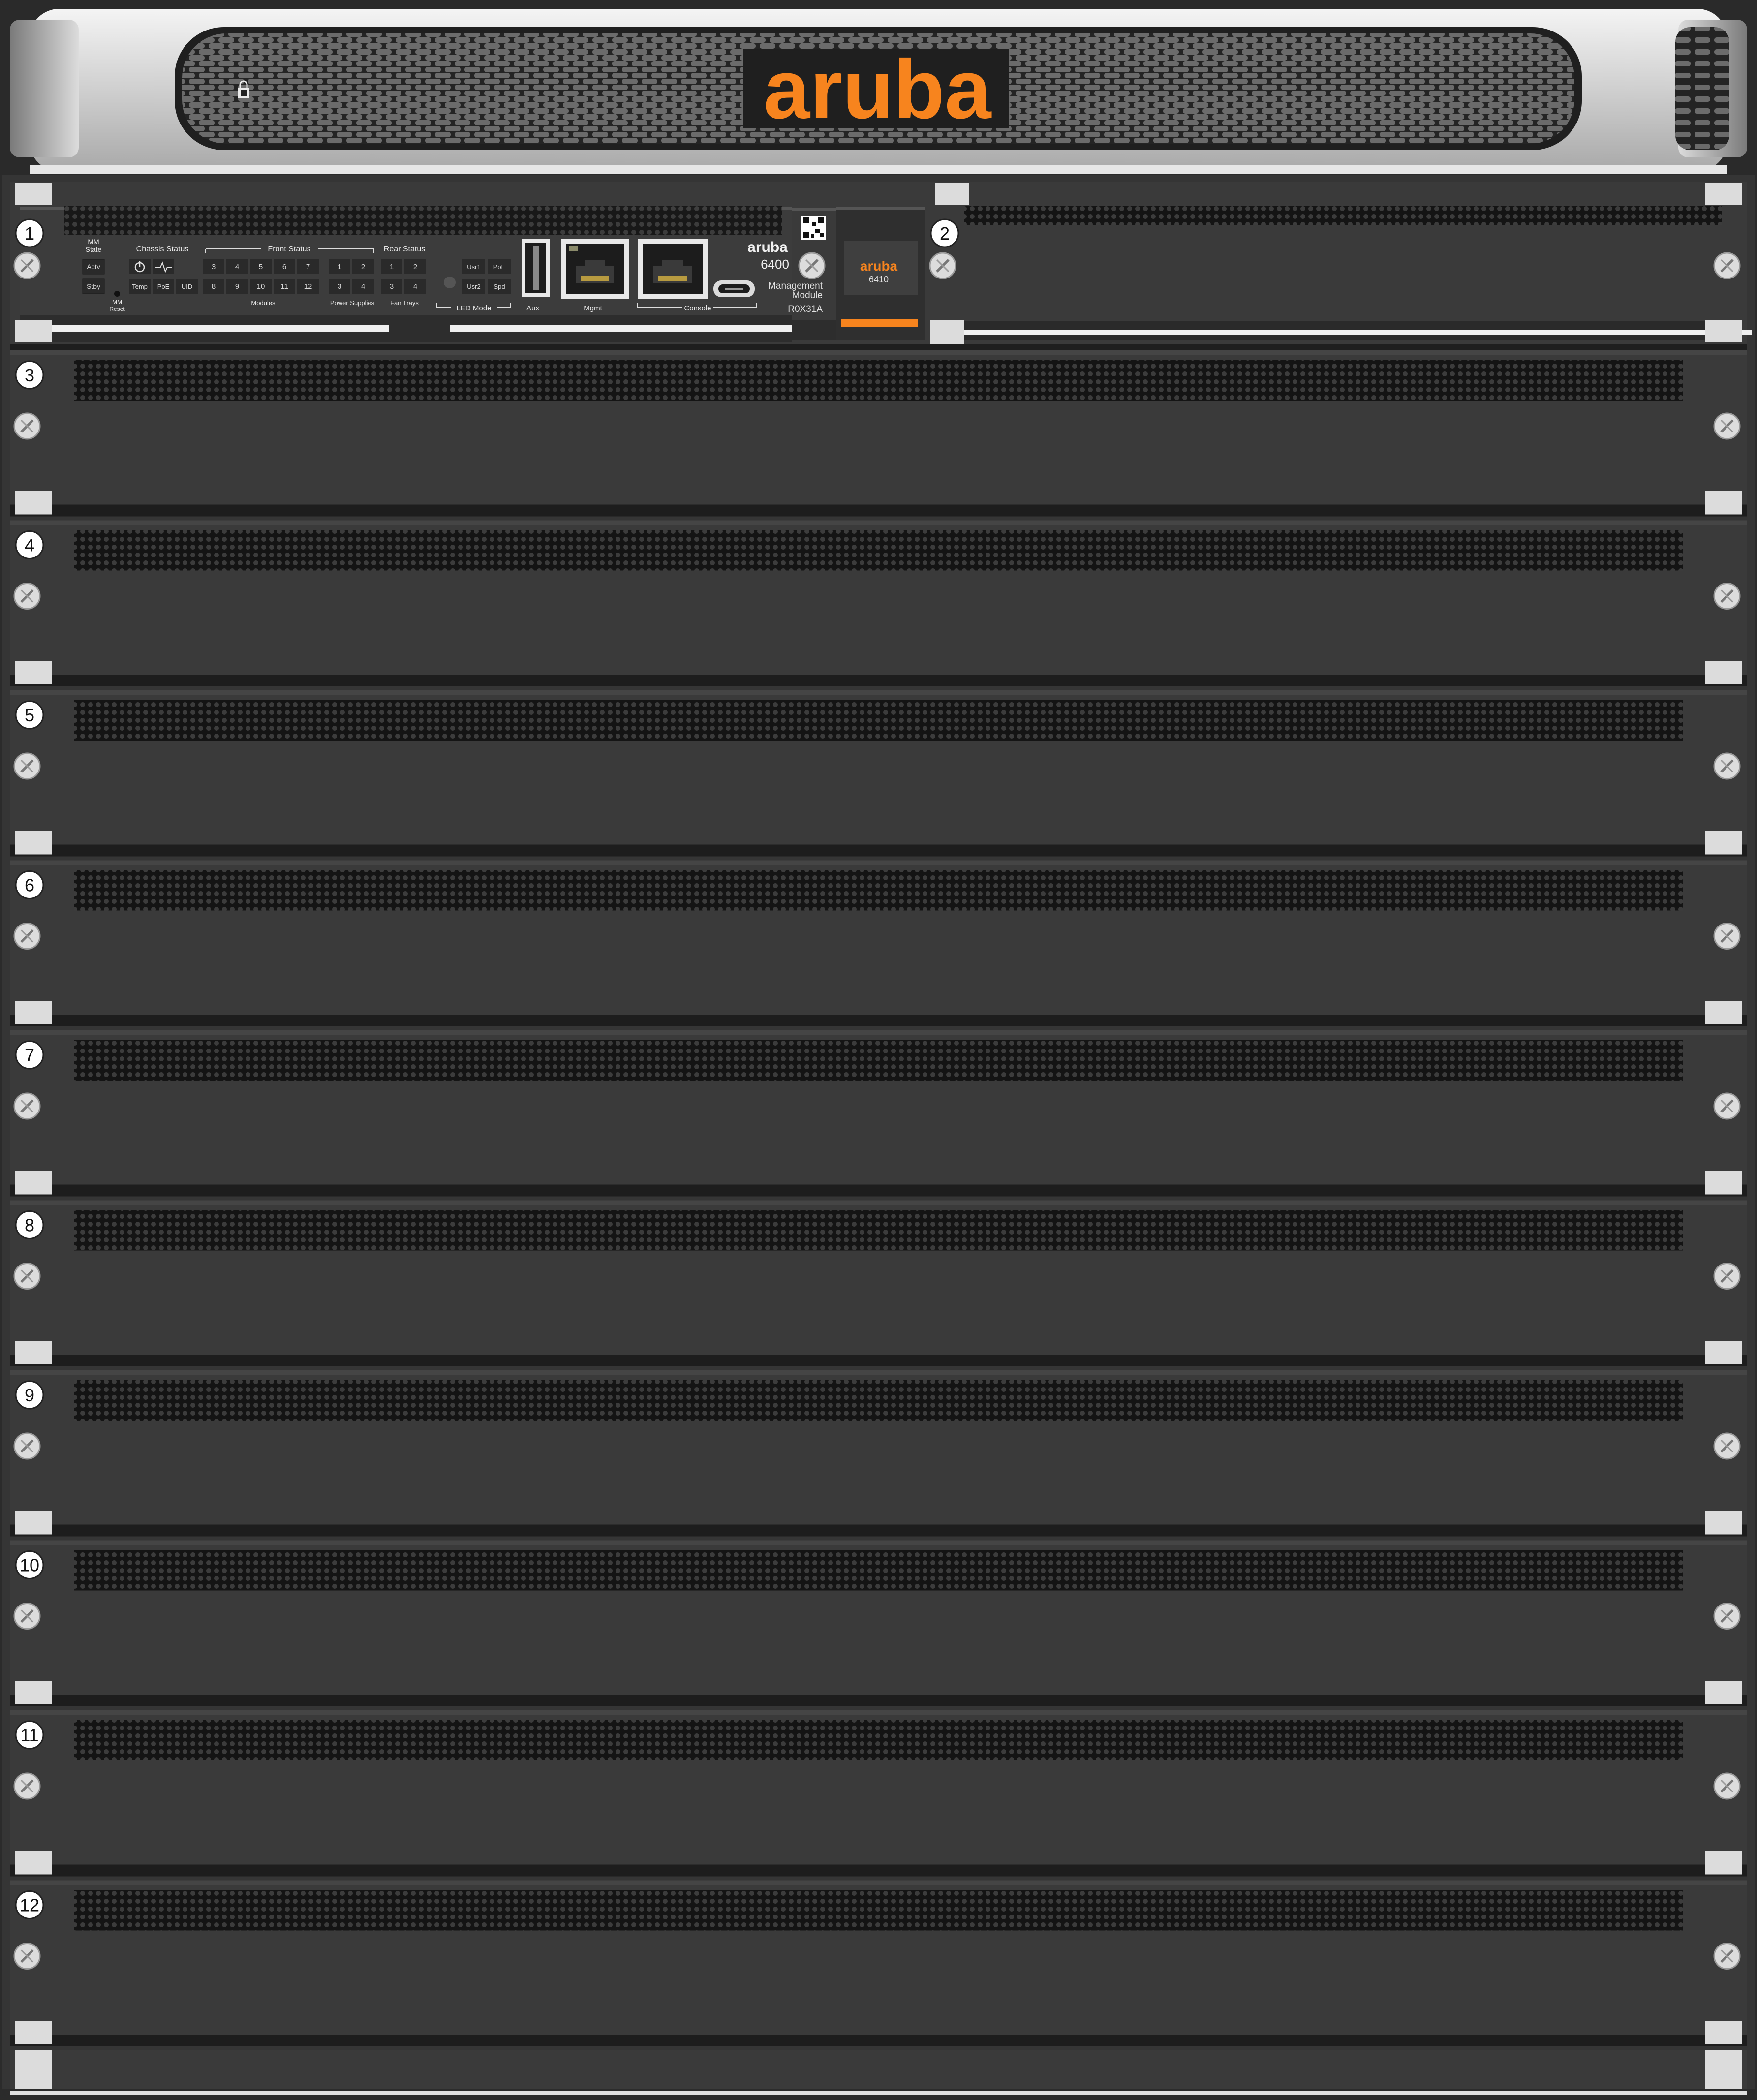  I want to click on slot2-brand-logo: aruba, so click(879, 266).